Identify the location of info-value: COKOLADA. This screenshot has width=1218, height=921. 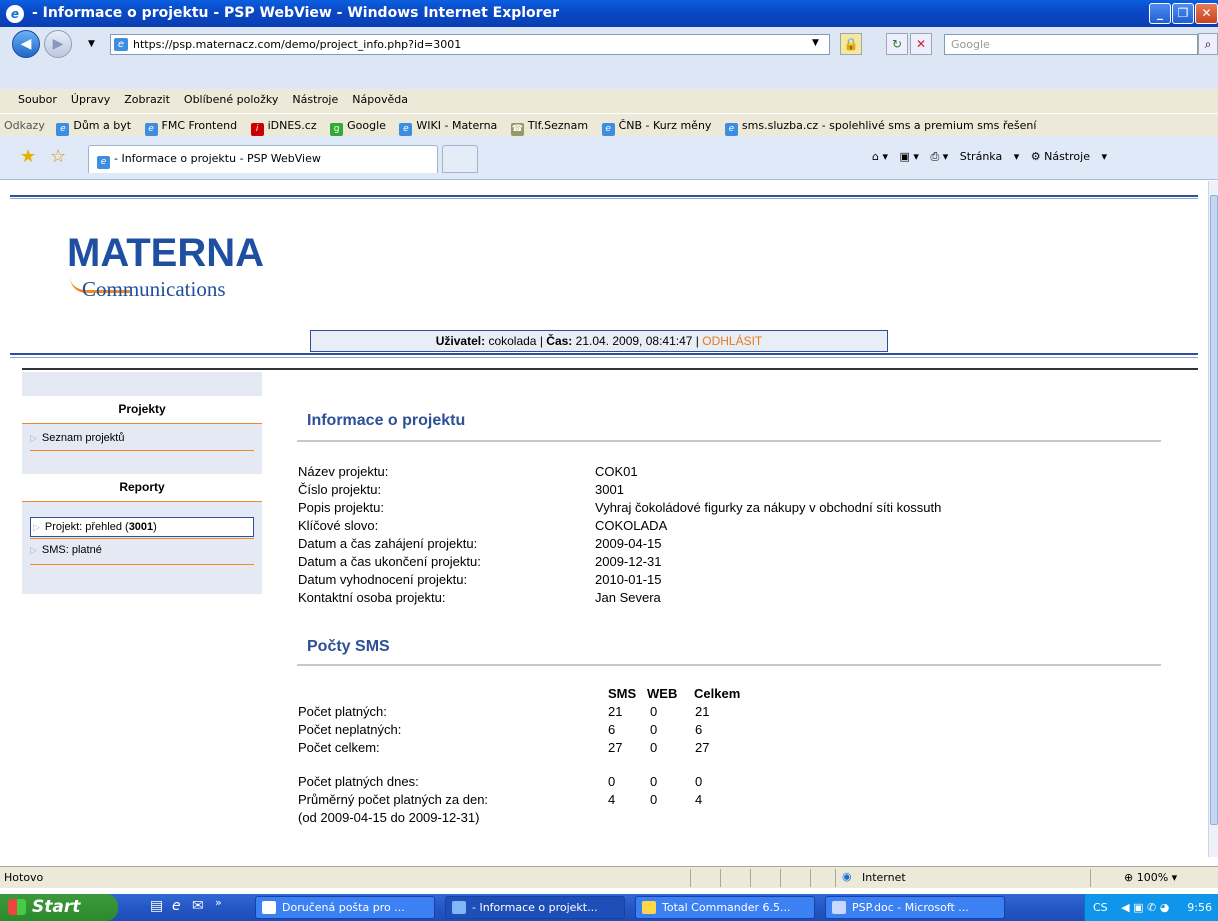
(631, 525).